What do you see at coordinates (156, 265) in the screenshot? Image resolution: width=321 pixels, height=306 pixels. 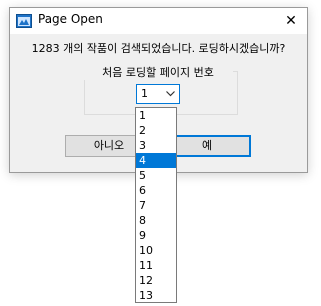 I see `dropdown-option: 11` at bounding box center [156, 265].